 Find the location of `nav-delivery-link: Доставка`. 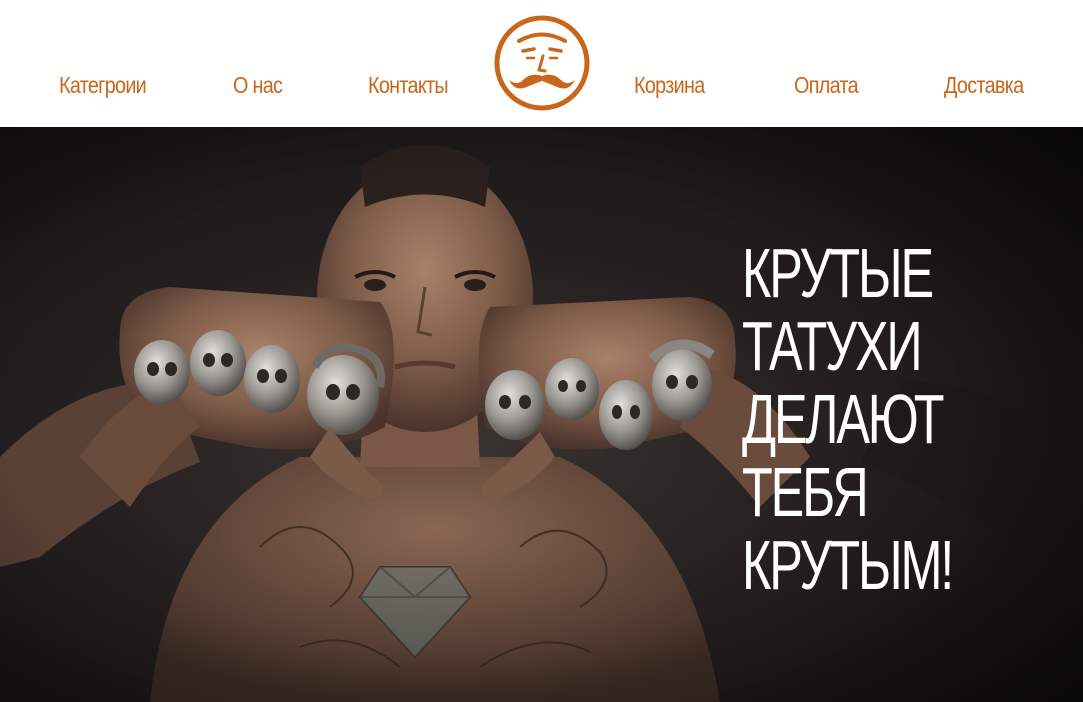

nav-delivery-link: Доставка is located at coordinates (984, 85).